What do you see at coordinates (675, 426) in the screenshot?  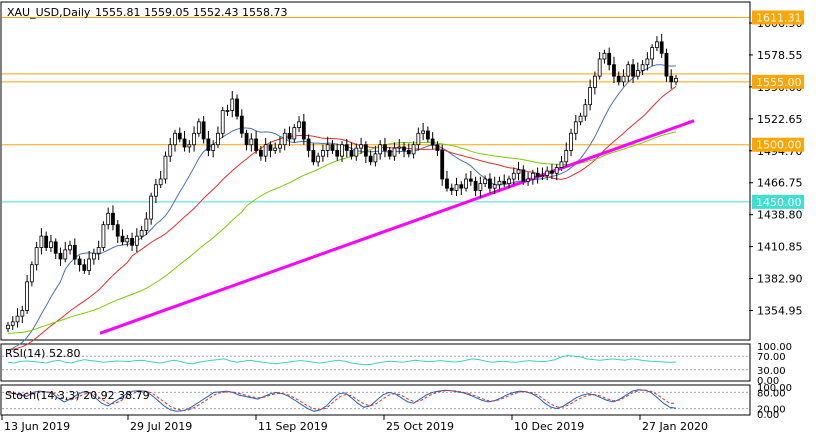 I see `x-tick-label: 27 Jan 2020` at bounding box center [675, 426].